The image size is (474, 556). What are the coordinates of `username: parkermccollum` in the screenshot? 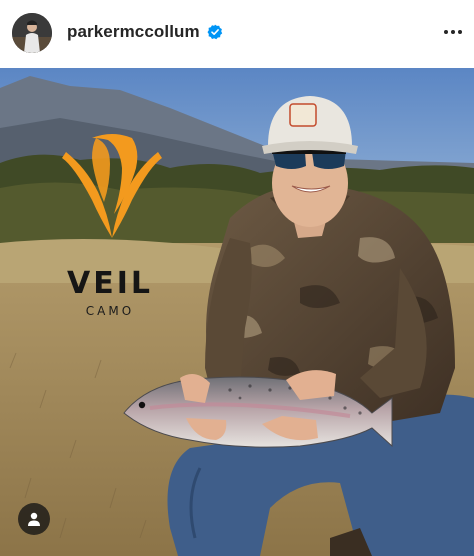 It's located at (133, 32).